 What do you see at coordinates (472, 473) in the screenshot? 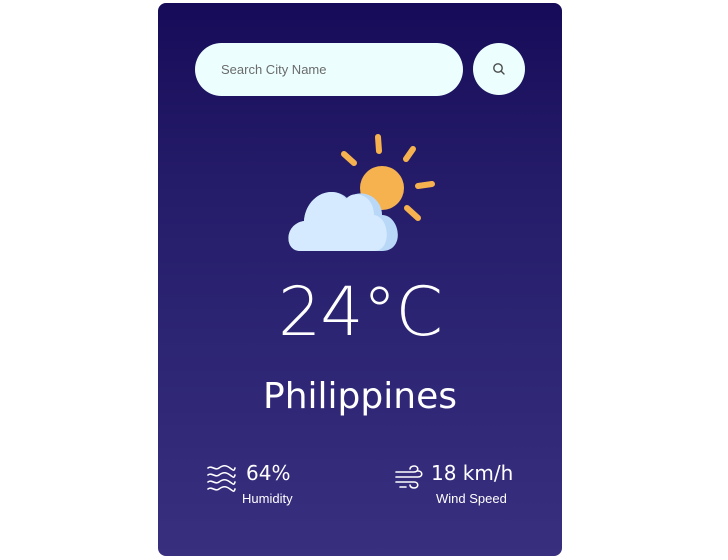
I see `wind-value: 18 km/h` at bounding box center [472, 473].